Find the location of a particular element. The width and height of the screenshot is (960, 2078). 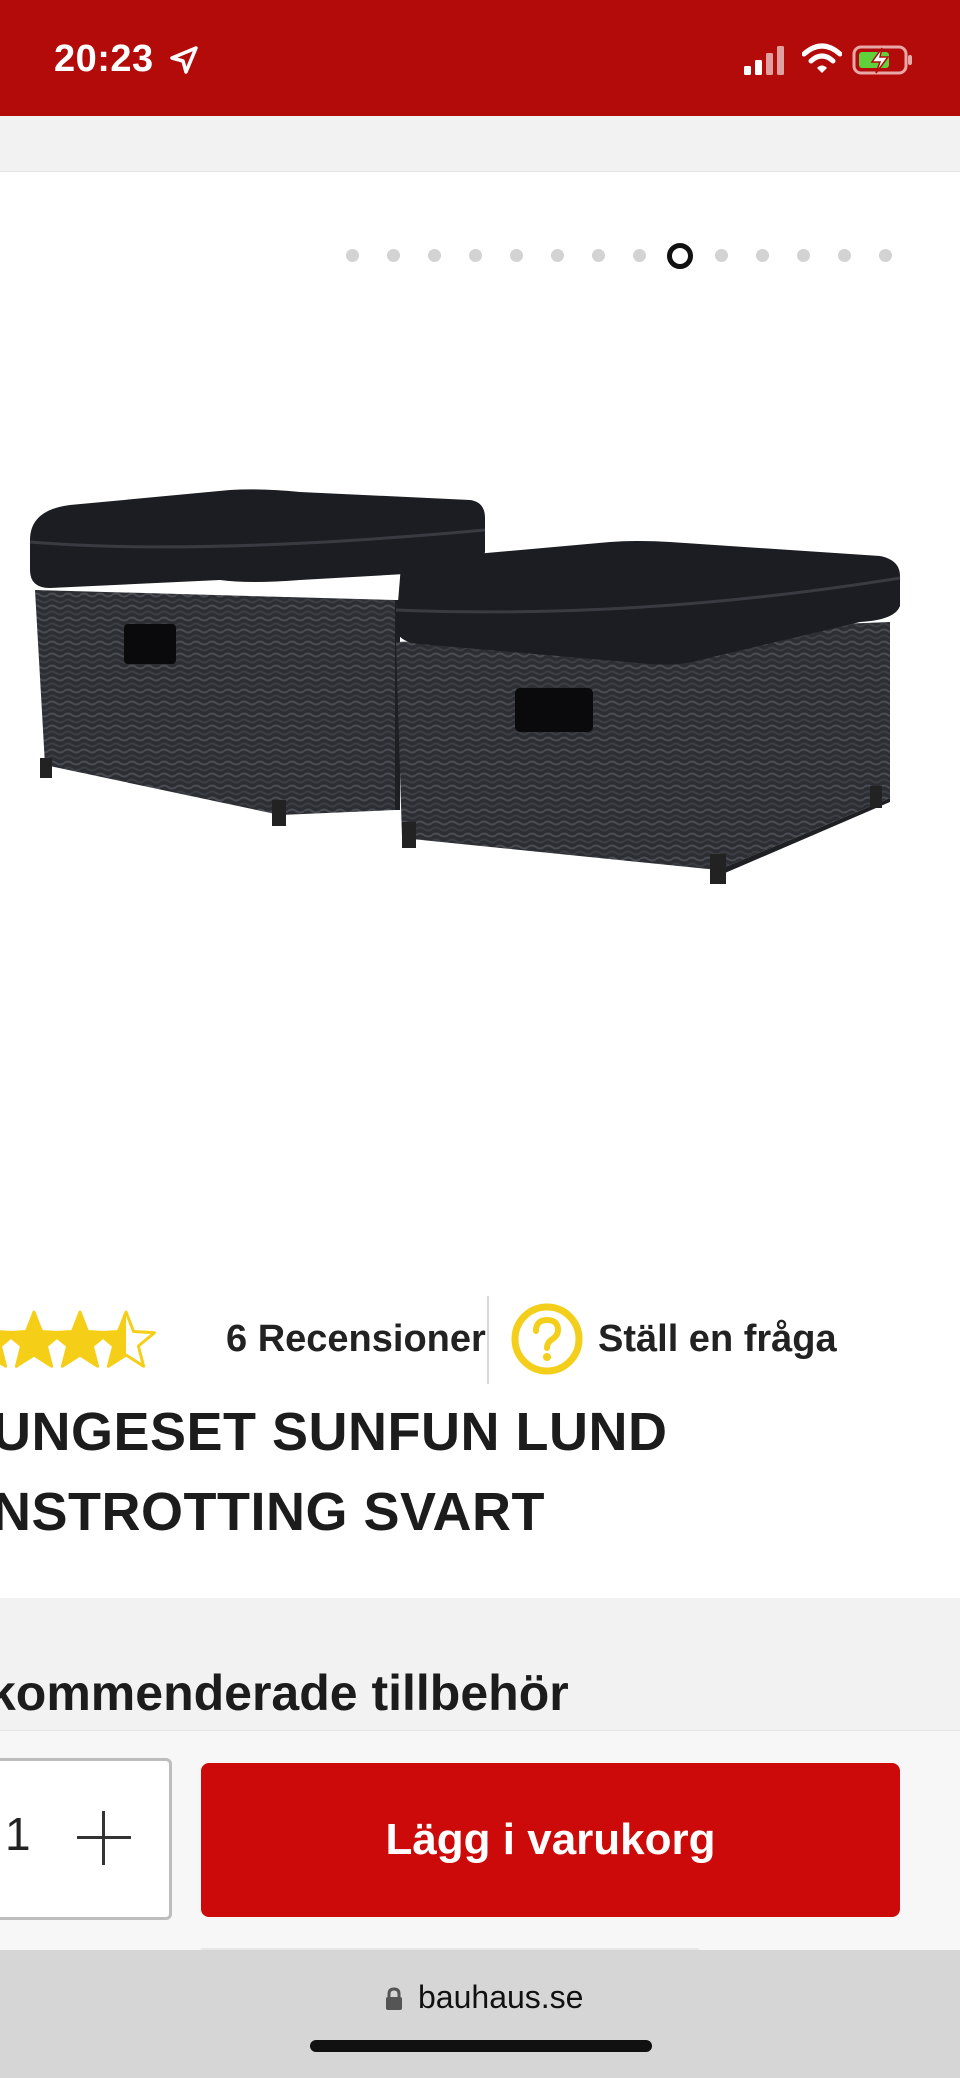

rating-row: 6 Recensioner Ställ en fråga is located at coordinates (480, 1340).